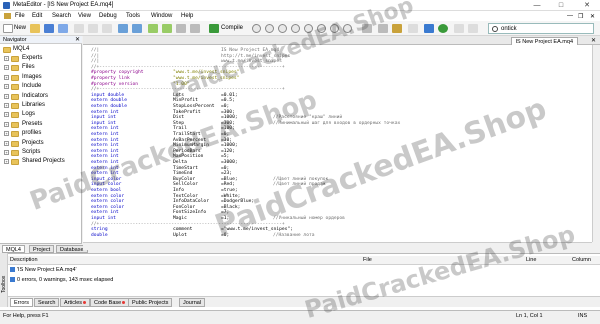 This screenshot has width=600, height=324. What do you see at coordinates (383, 28) in the screenshot?
I see `tile-icon` at bounding box center [383, 28].